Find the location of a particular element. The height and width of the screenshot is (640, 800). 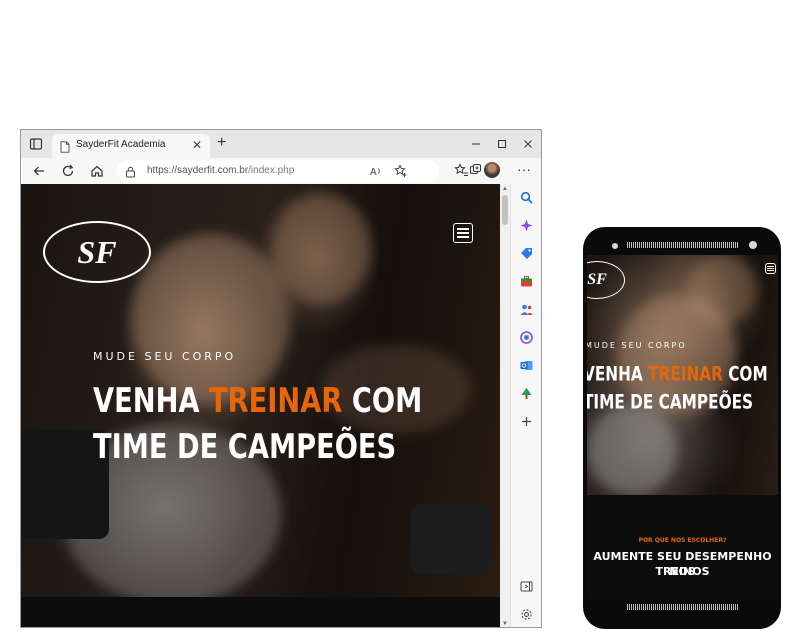

people-icon is located at coordinates (526, 309).